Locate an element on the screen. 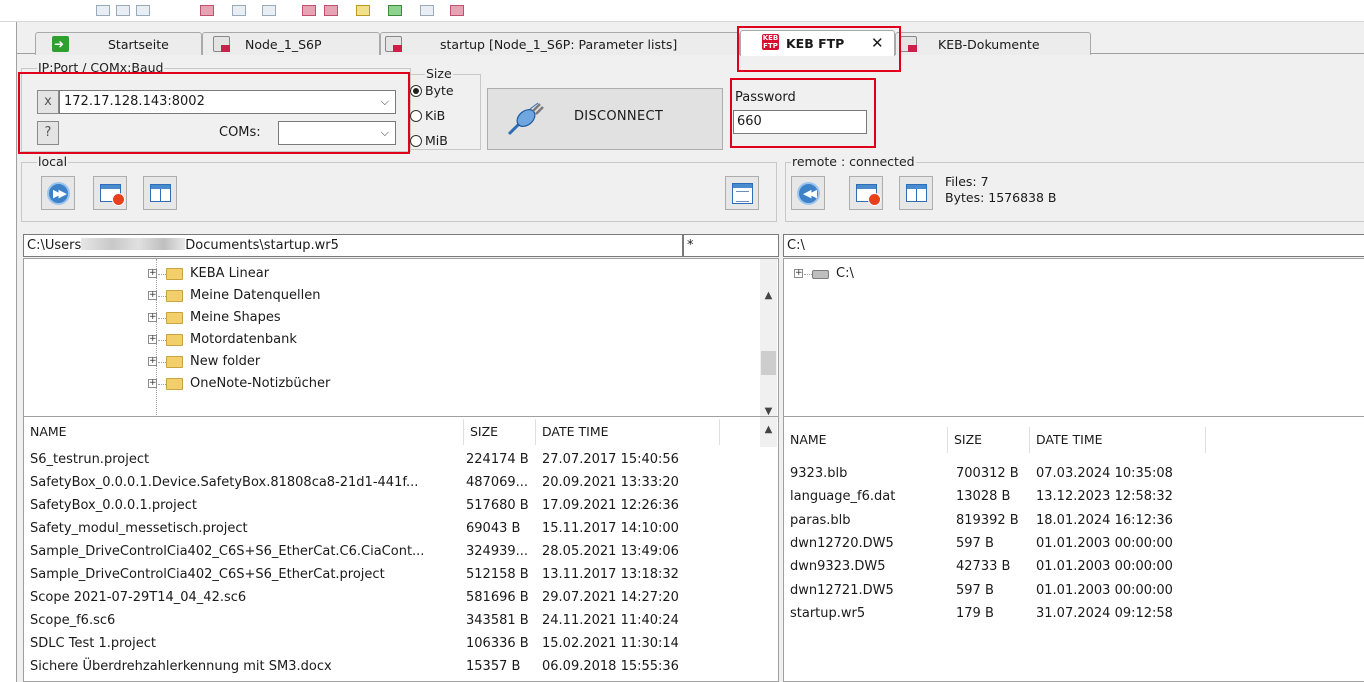 The image size is (1364, 682). download-button: ◀◀ is located at coordinates (808, 193).